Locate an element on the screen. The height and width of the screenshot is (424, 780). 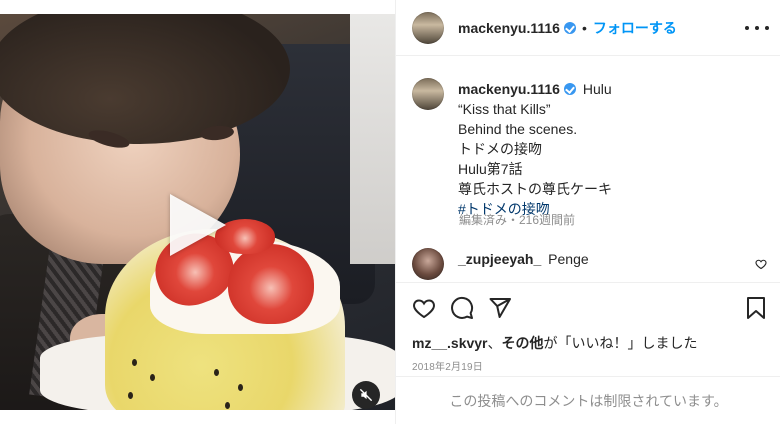
likes-suffix: が「いいね！」しました is located at coordinates (620, 343).